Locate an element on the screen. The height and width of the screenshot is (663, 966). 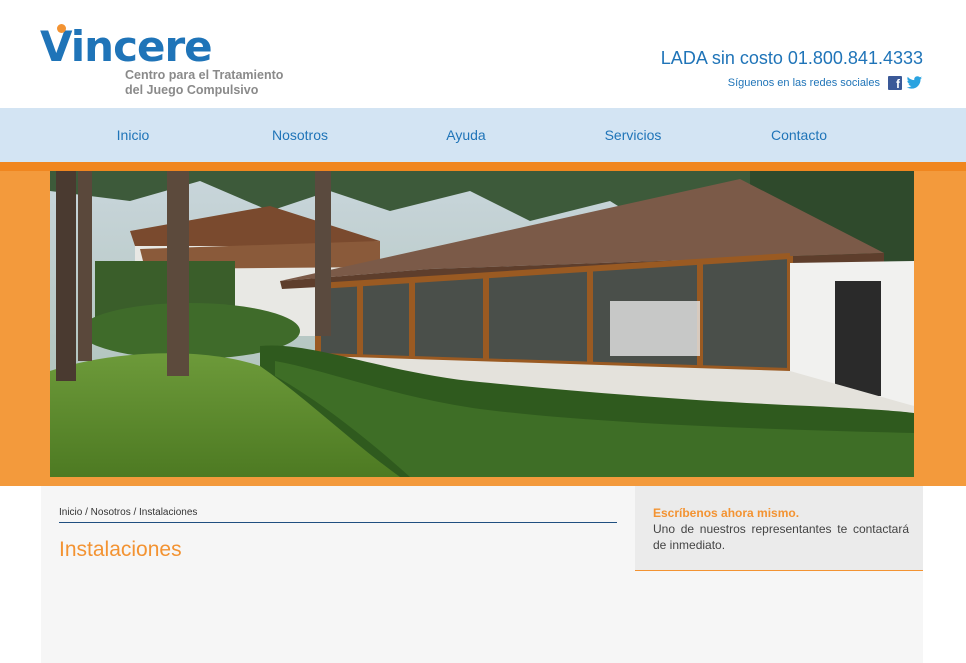
page-title: Instalaciones is located at coordinates (120, 549).